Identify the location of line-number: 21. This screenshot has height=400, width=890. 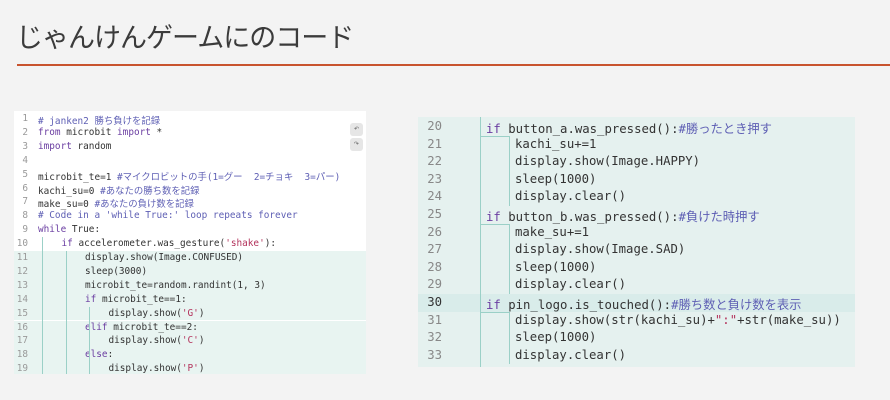
(434, 143).